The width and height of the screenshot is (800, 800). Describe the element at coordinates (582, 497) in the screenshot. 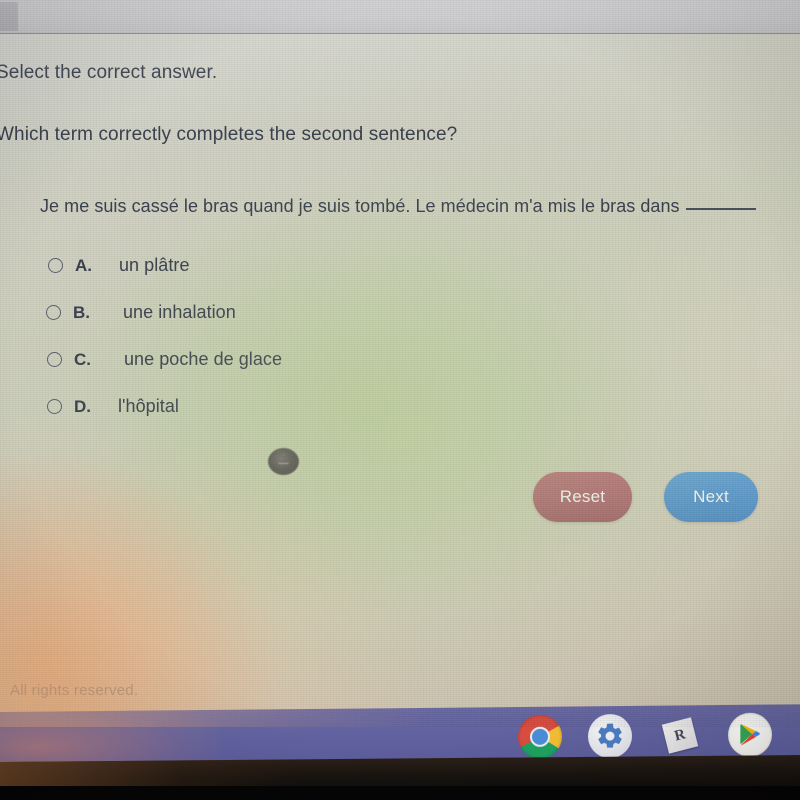

I see `reset-button: Reset` at that location.